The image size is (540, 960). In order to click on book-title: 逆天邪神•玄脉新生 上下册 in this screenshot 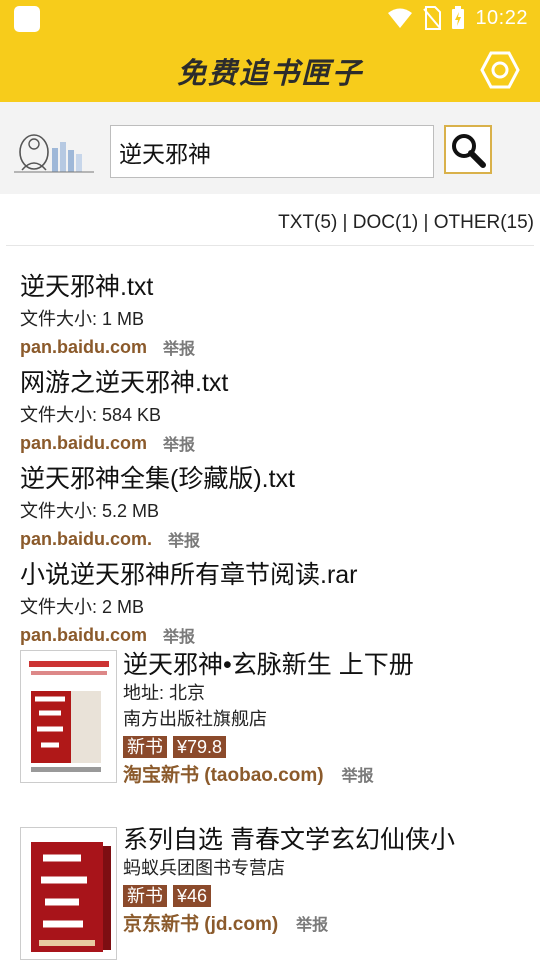, I will do `click(268, 665)`.